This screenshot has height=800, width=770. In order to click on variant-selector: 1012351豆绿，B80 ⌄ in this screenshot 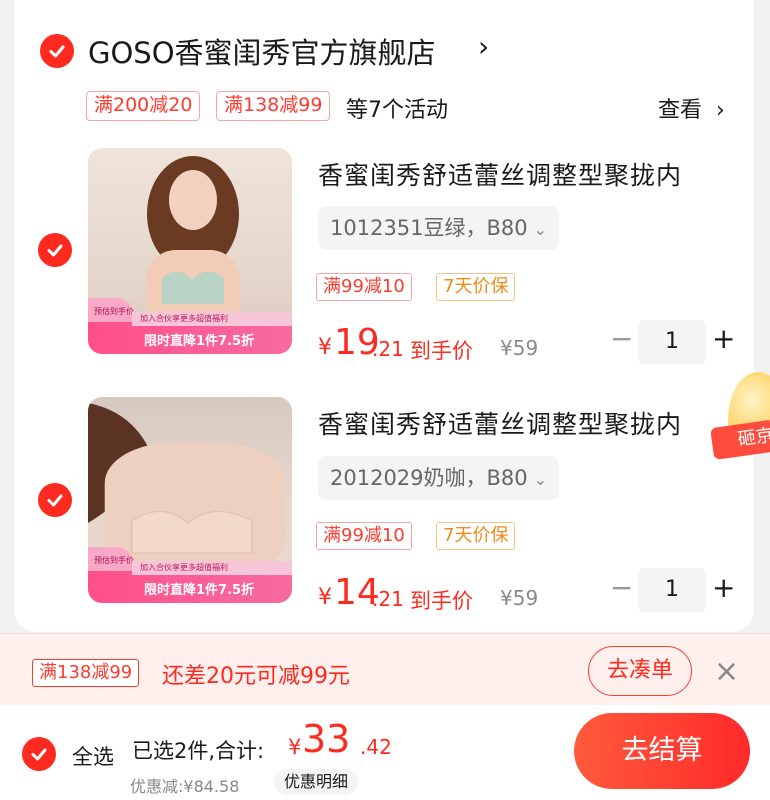, I will do `click(439, 228)`.